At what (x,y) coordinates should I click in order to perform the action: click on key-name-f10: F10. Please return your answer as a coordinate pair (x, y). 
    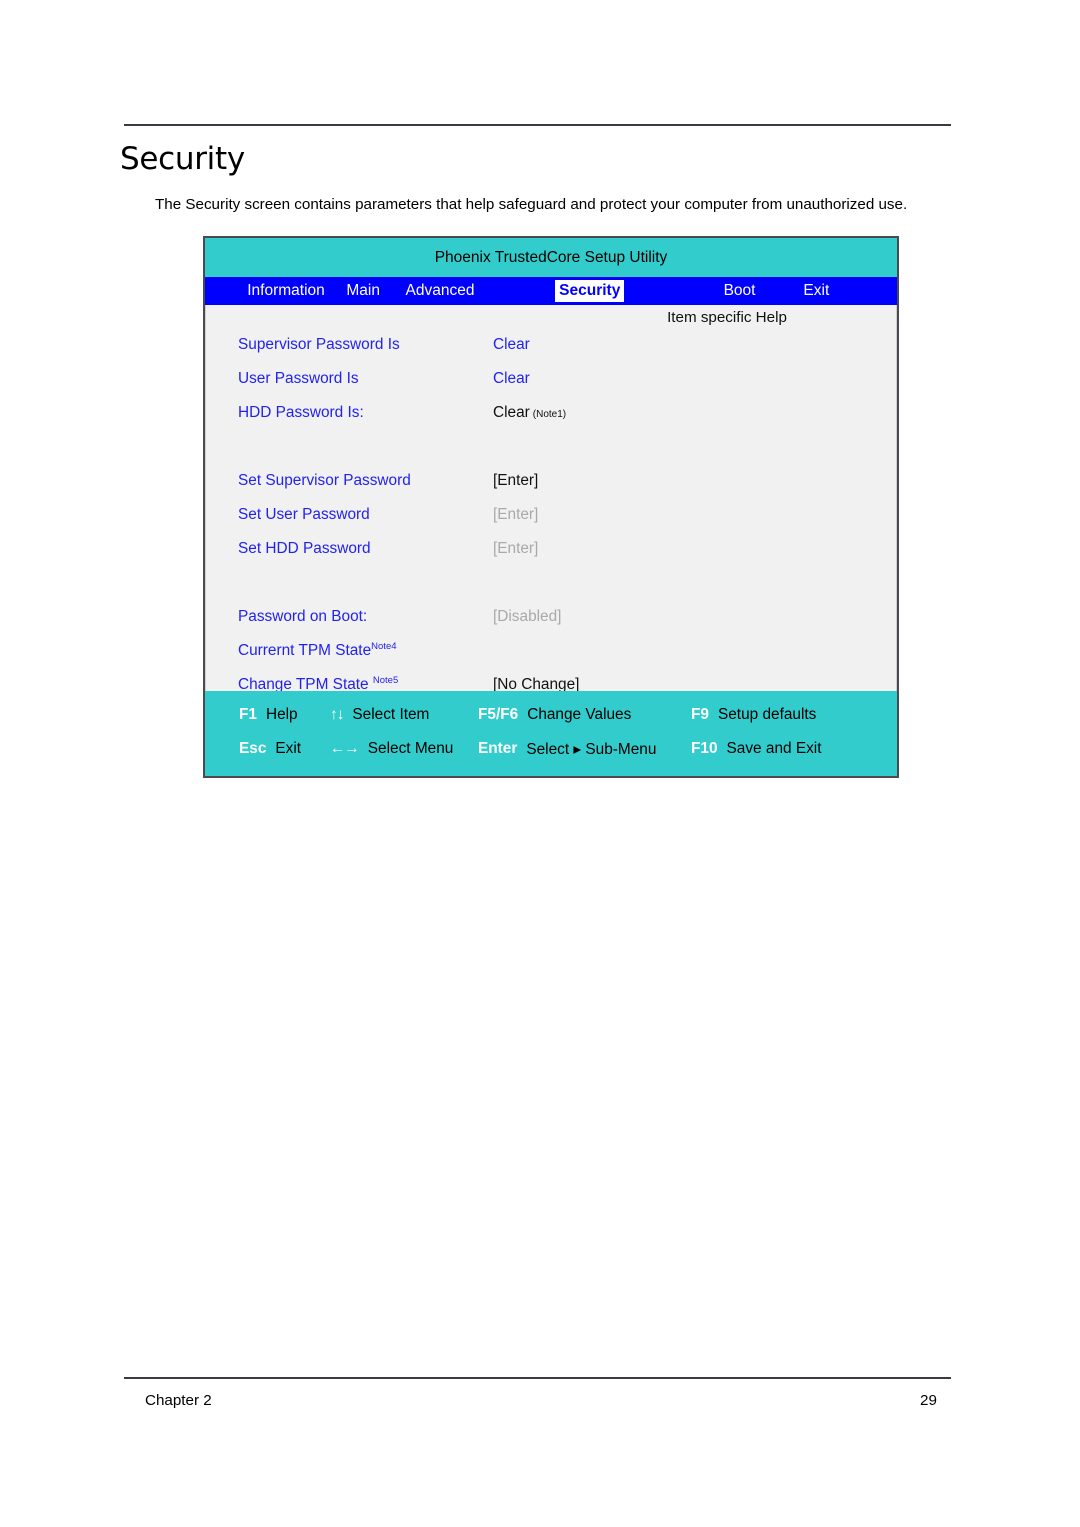
    Looking at the image, I should click on (704, 748).